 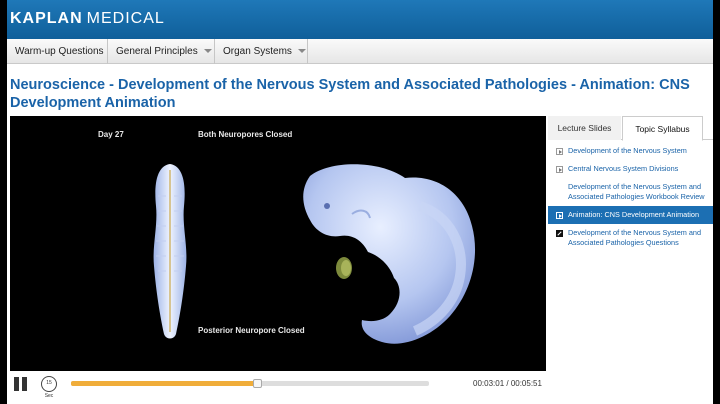 What do you see at coordinates (21, 384) in the screenshot?
I see `pause-button` at bounding box center [21, 384].